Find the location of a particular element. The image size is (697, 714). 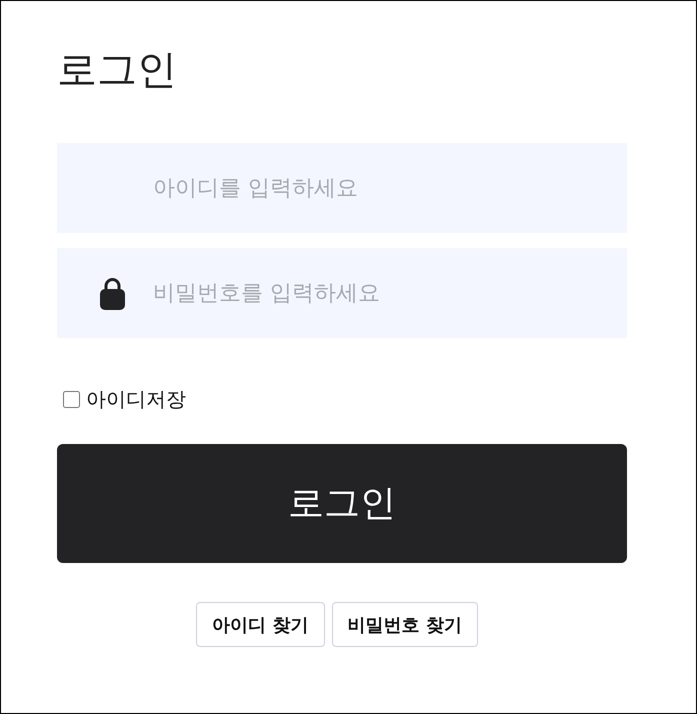

find-password-button: 비밀번호 찾기 is located at coordinates (405, 624).